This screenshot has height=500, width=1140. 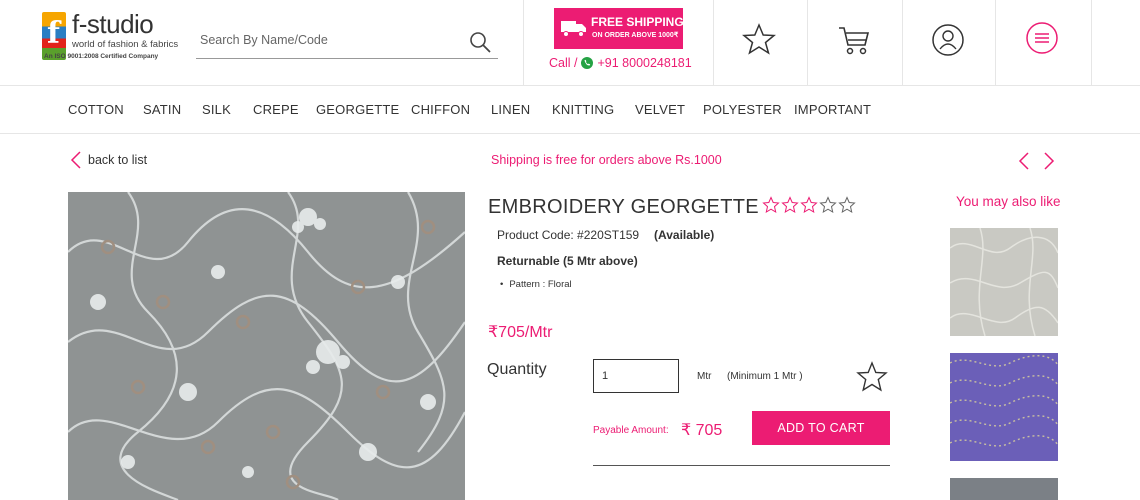 What do you see at coordinates (742, 109) in the screenshot?
I see `nav-item-polyester: POLYESTER` at bounding box center [742, 109].